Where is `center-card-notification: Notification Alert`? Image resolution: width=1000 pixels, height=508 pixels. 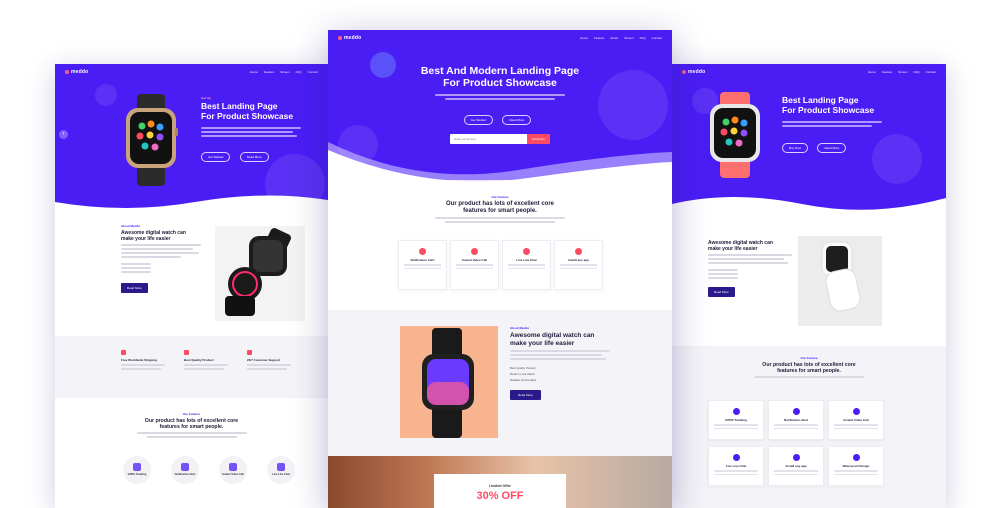
center-card-notification: Notification Alert is located at coordinates (422, 265).